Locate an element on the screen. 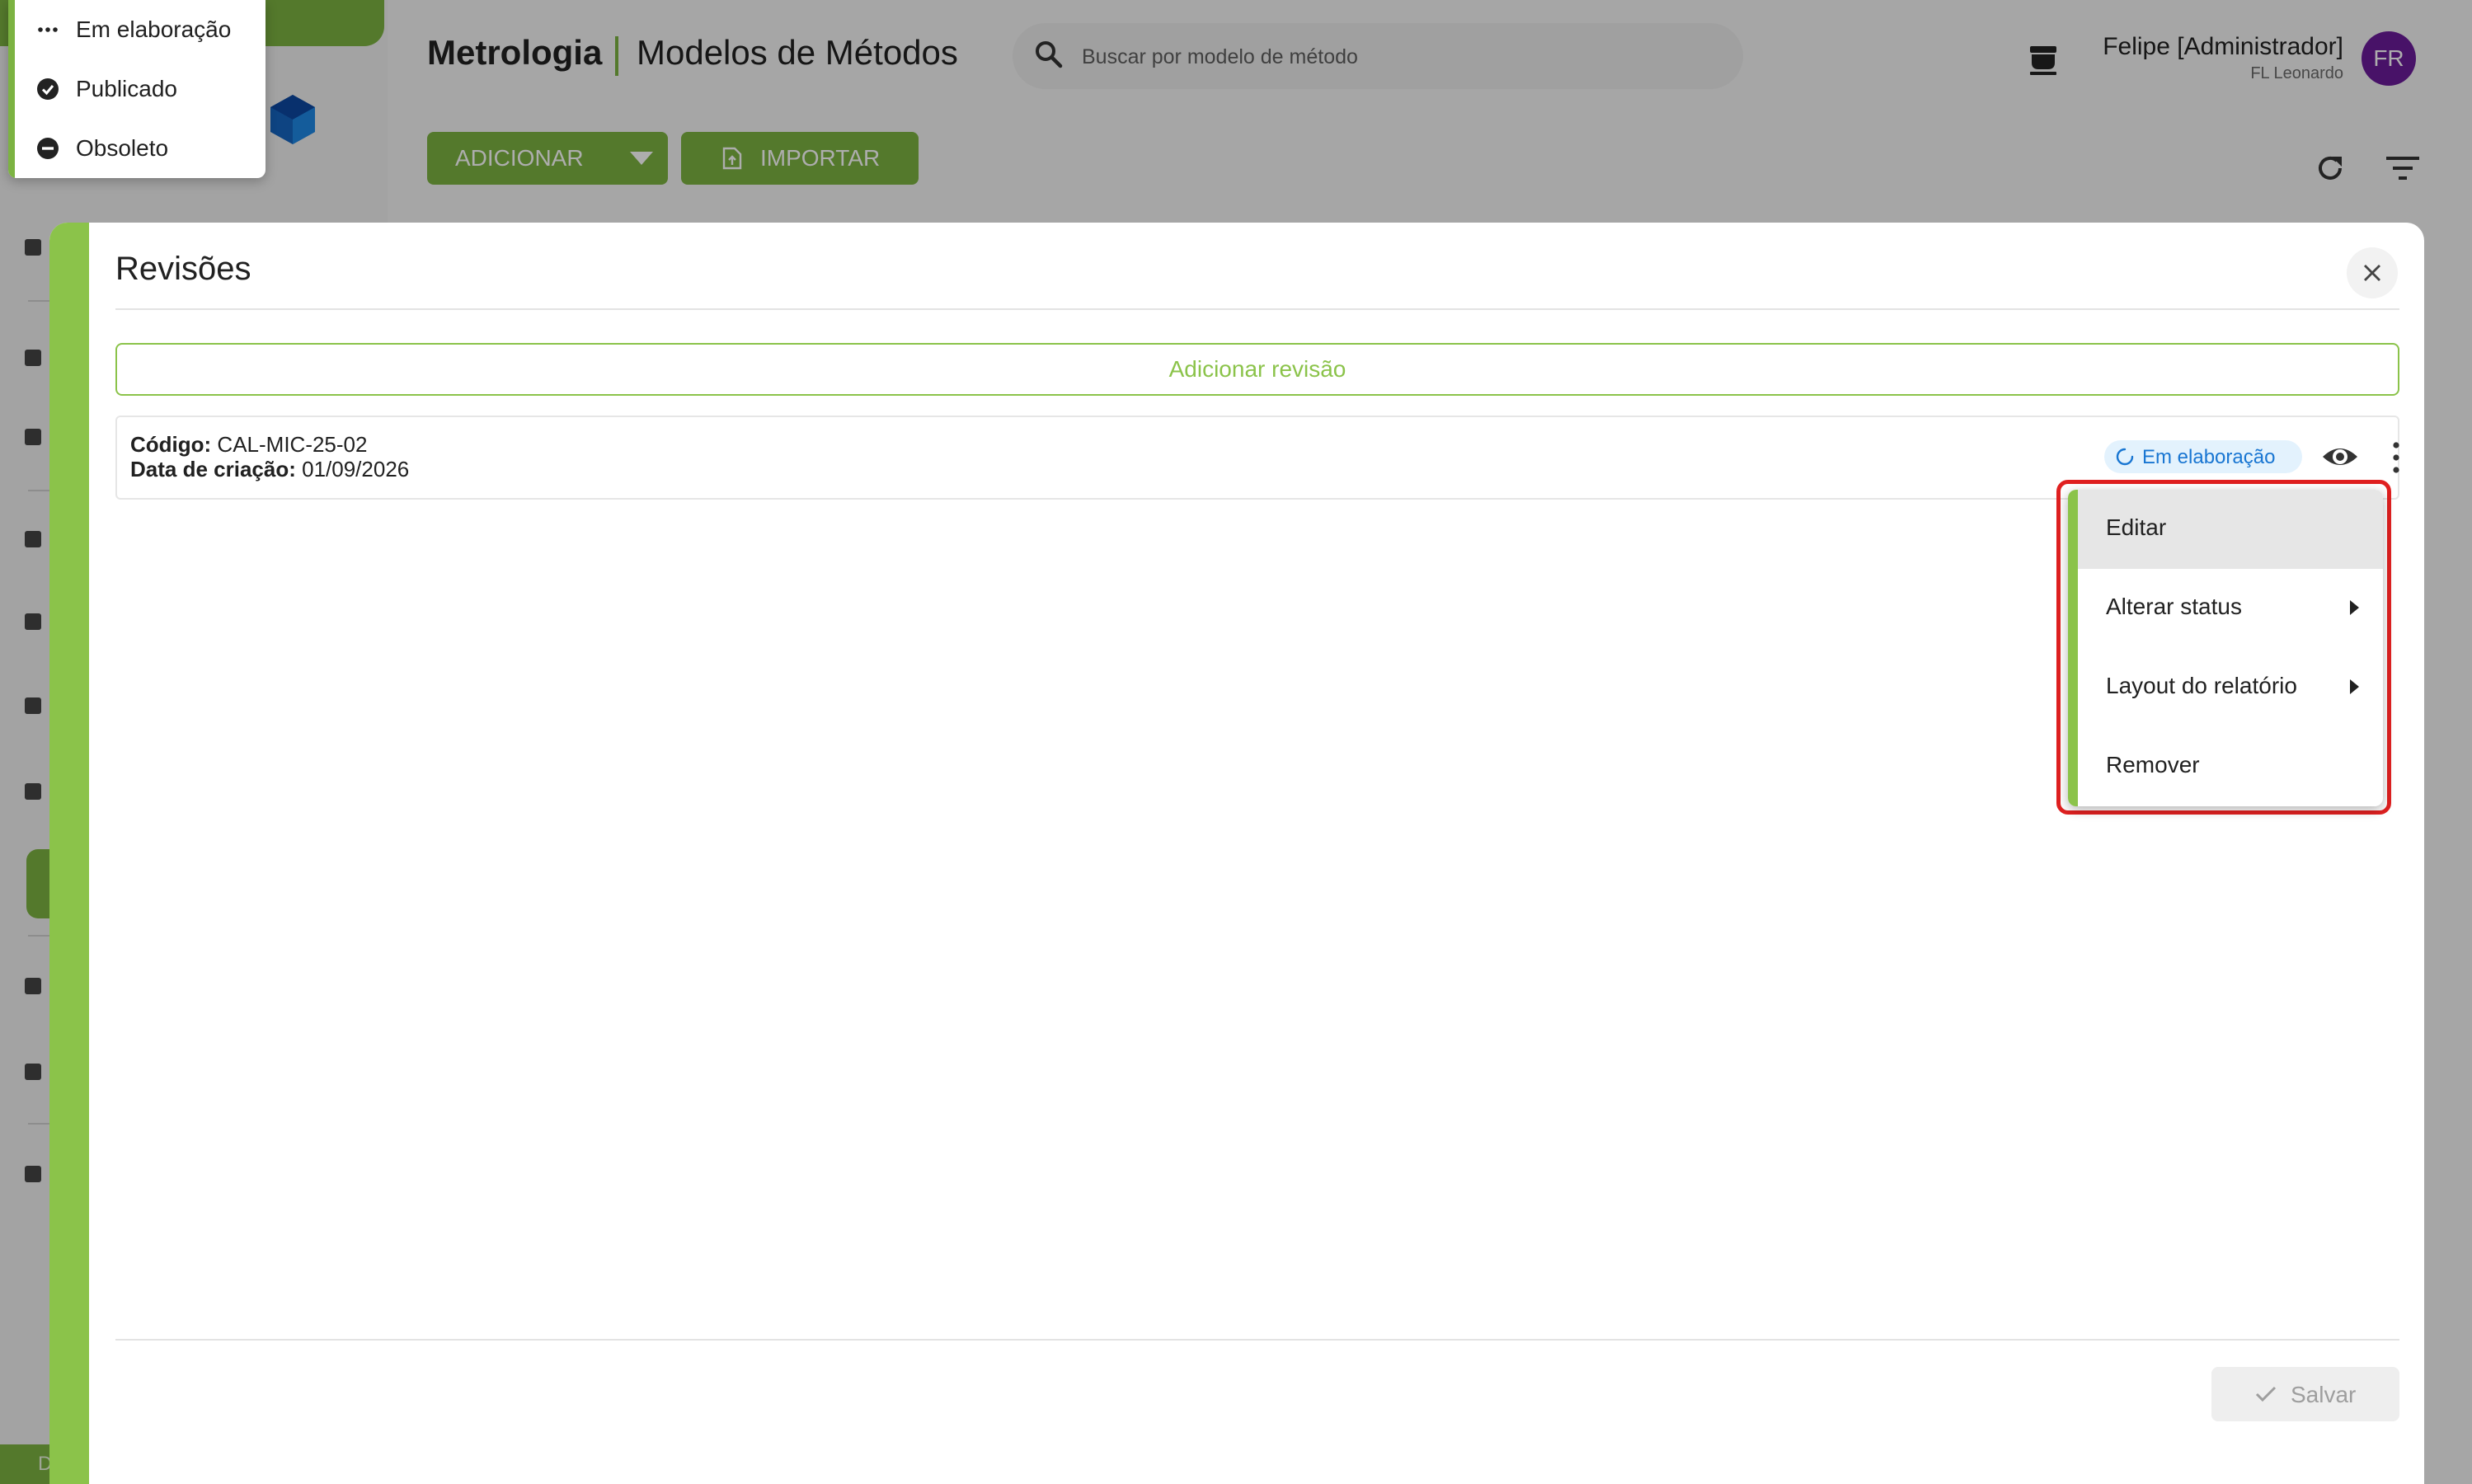  dialog-divider is located at coordinates (1257, 309).